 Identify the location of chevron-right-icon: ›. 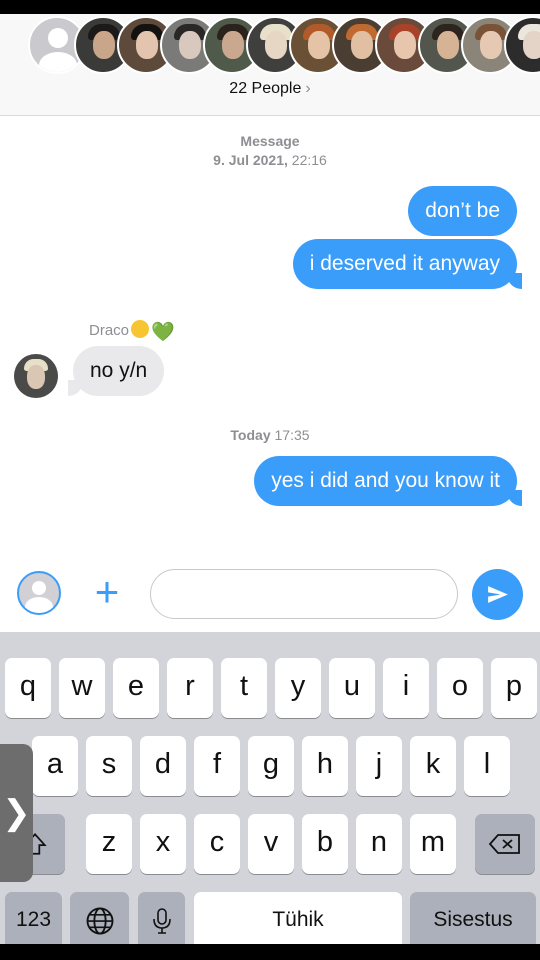
(308, 88).